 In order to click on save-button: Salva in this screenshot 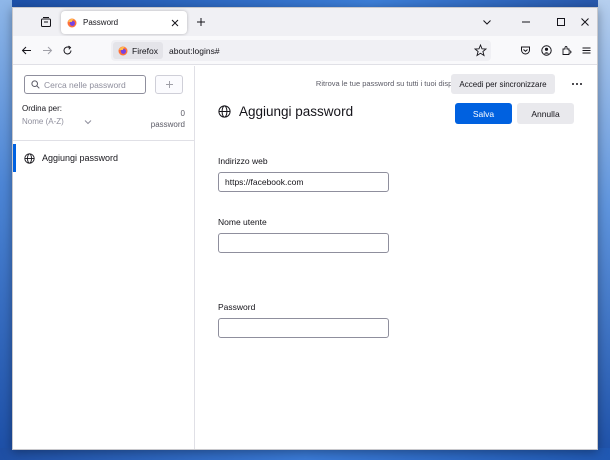, I will do `click(483, 113)`.